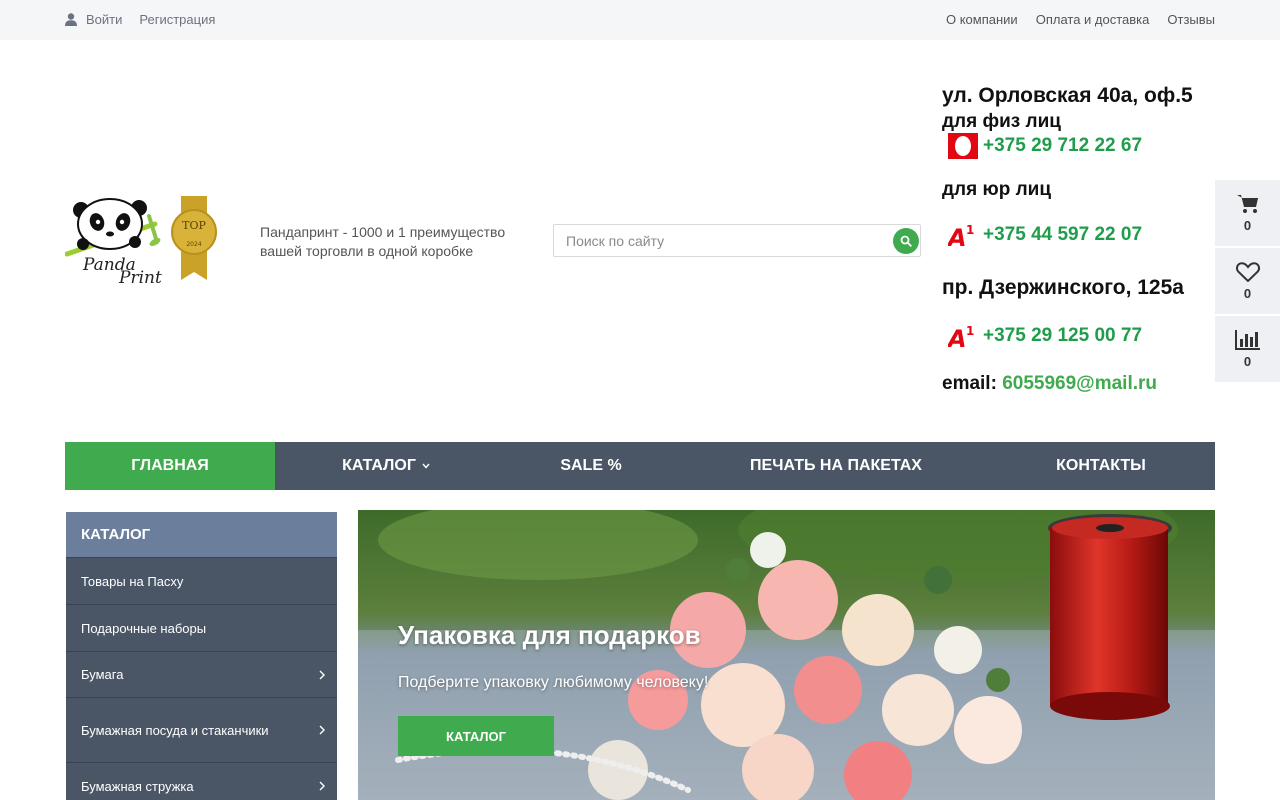  What do you see at coordinates (1063, 145) in the screenshot?
I see `phone-number: +375 29 712 22 67` at bounding box center [1063, 145].